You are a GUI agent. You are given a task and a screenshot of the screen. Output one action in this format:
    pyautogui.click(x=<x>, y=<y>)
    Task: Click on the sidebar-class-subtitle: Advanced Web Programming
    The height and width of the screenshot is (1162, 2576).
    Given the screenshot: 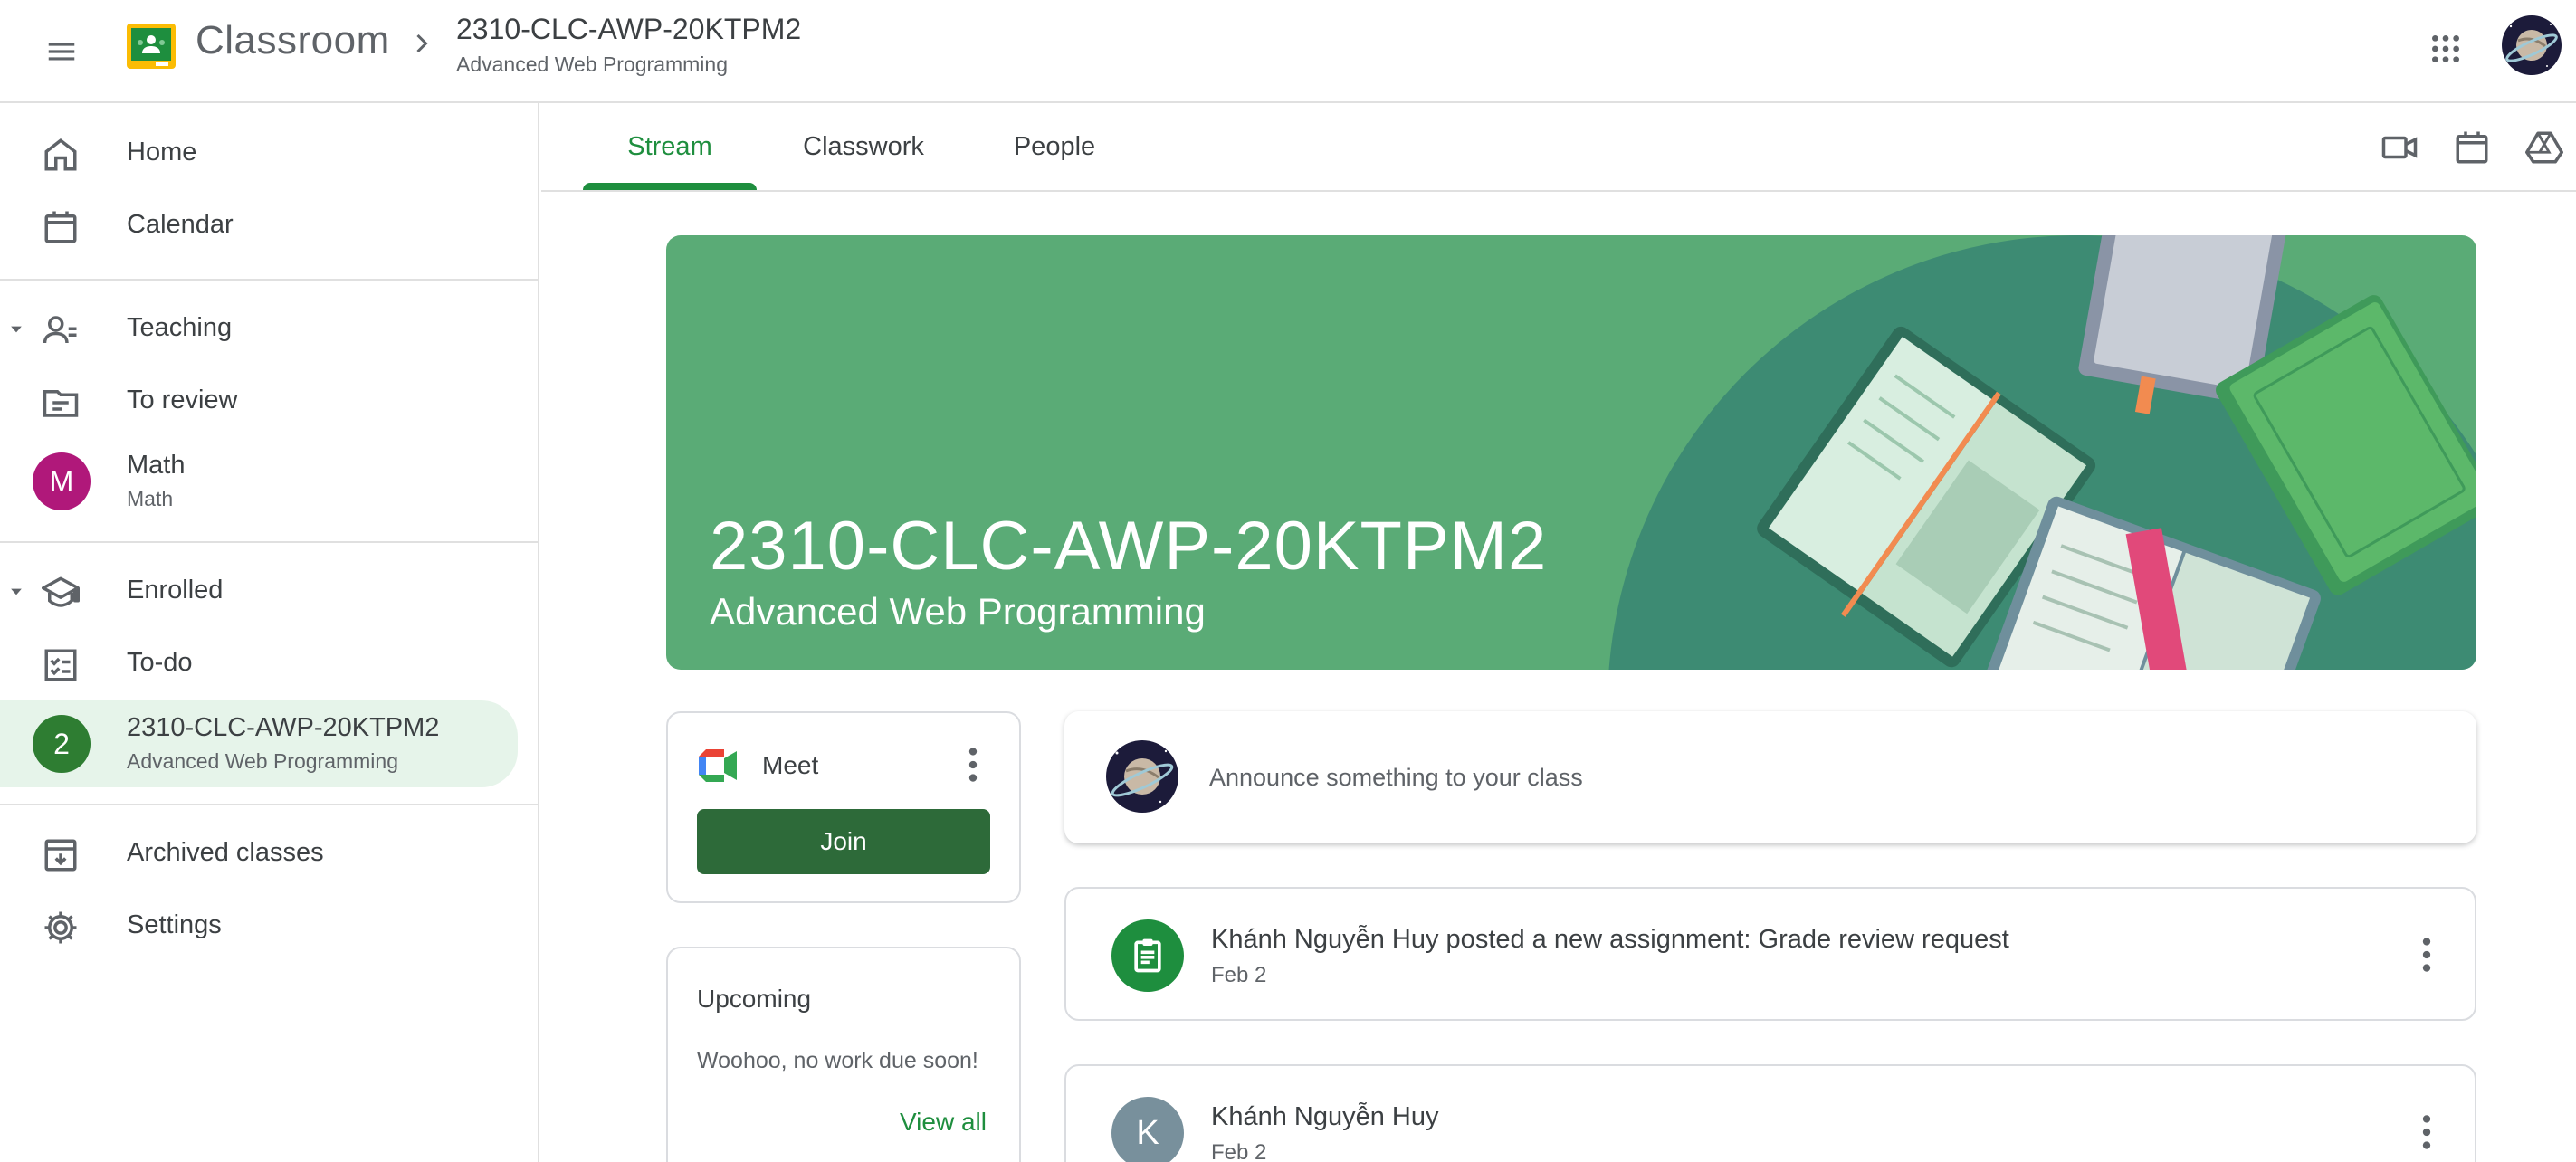 What is the action you would take?
    pyautogui.click(x=262, y=761)
    